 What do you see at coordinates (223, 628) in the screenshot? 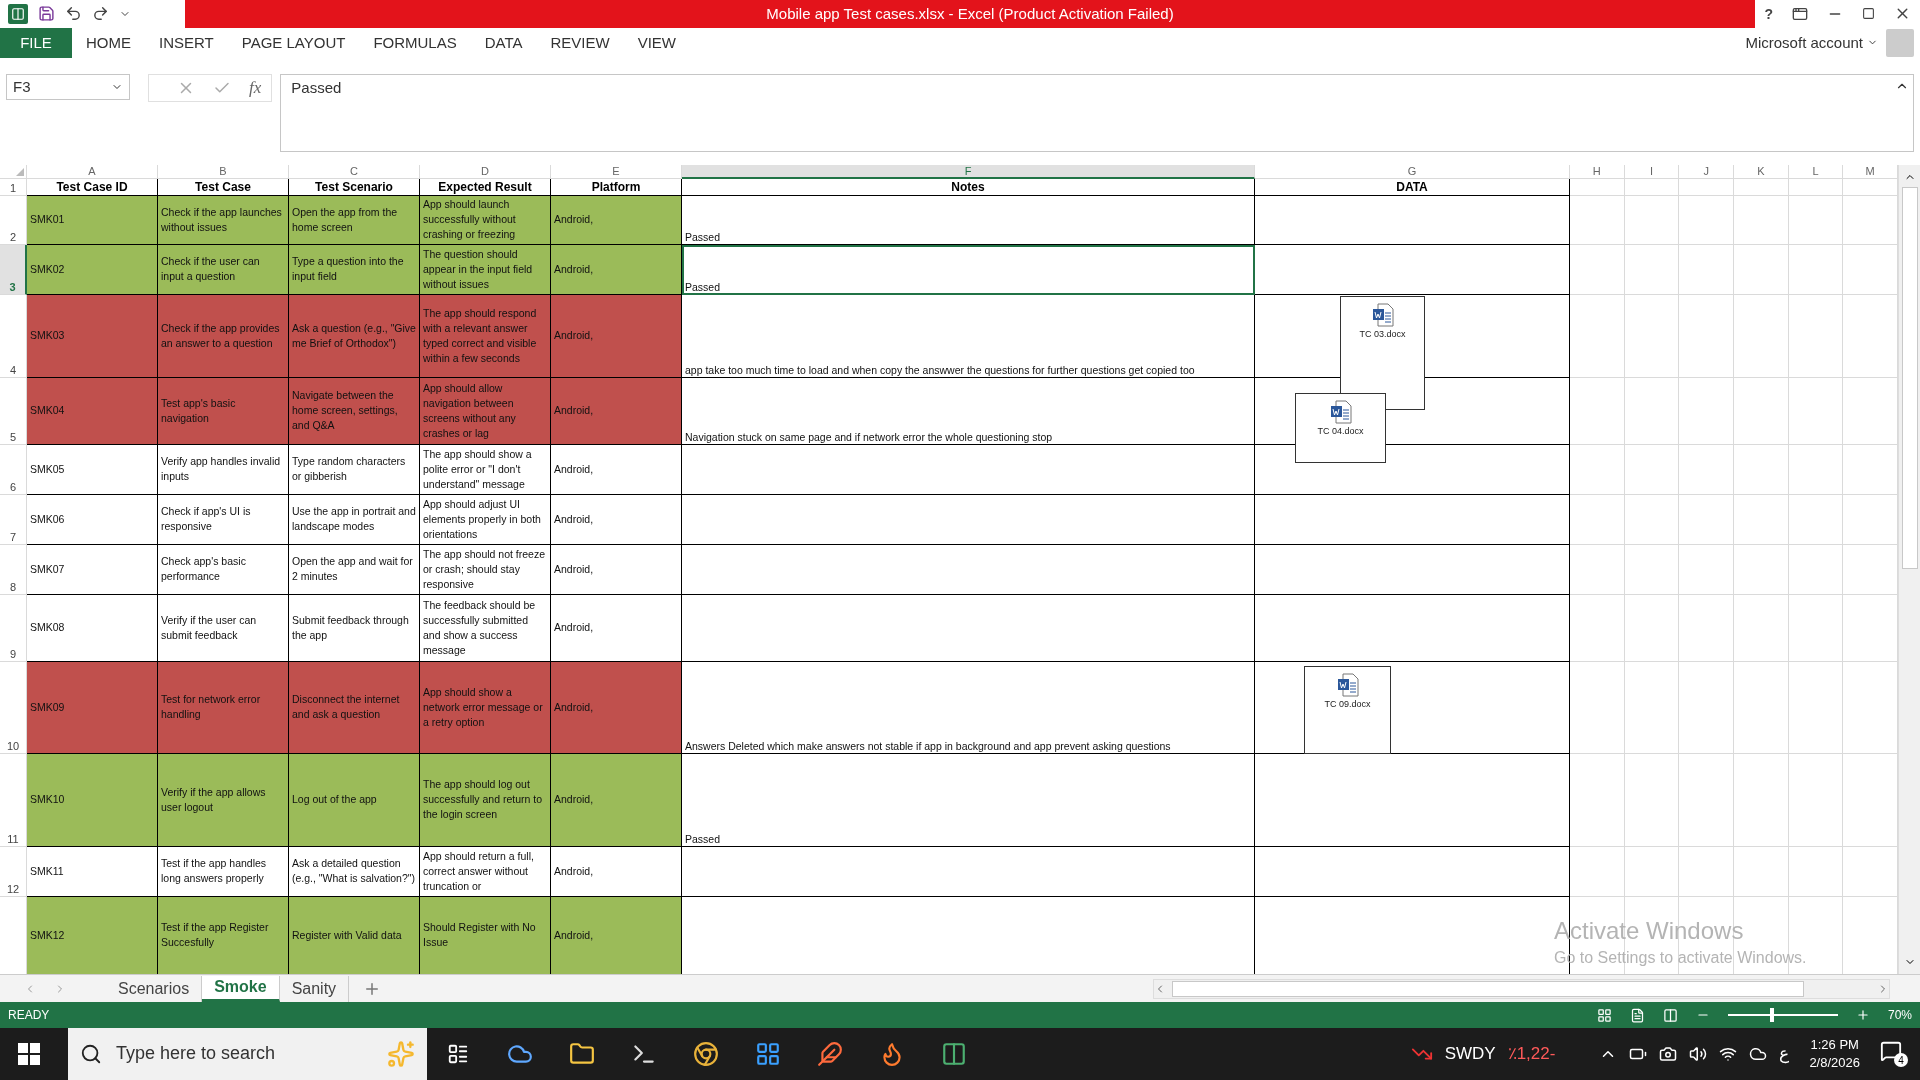
I see `table-cell: Verify if the user can submit feedback` at bounding box center [223, 628].